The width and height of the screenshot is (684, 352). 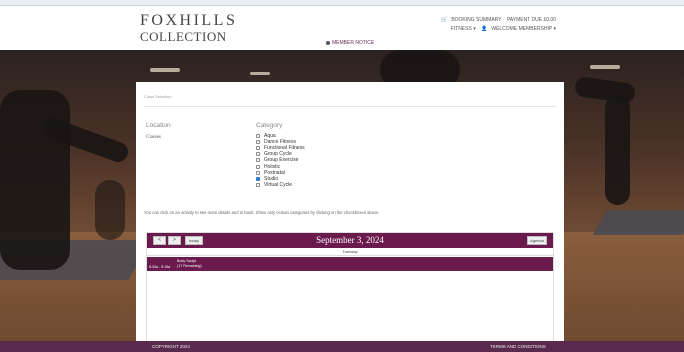 I want to click on category-label: Group Exercise, so click(x=281, y=160).